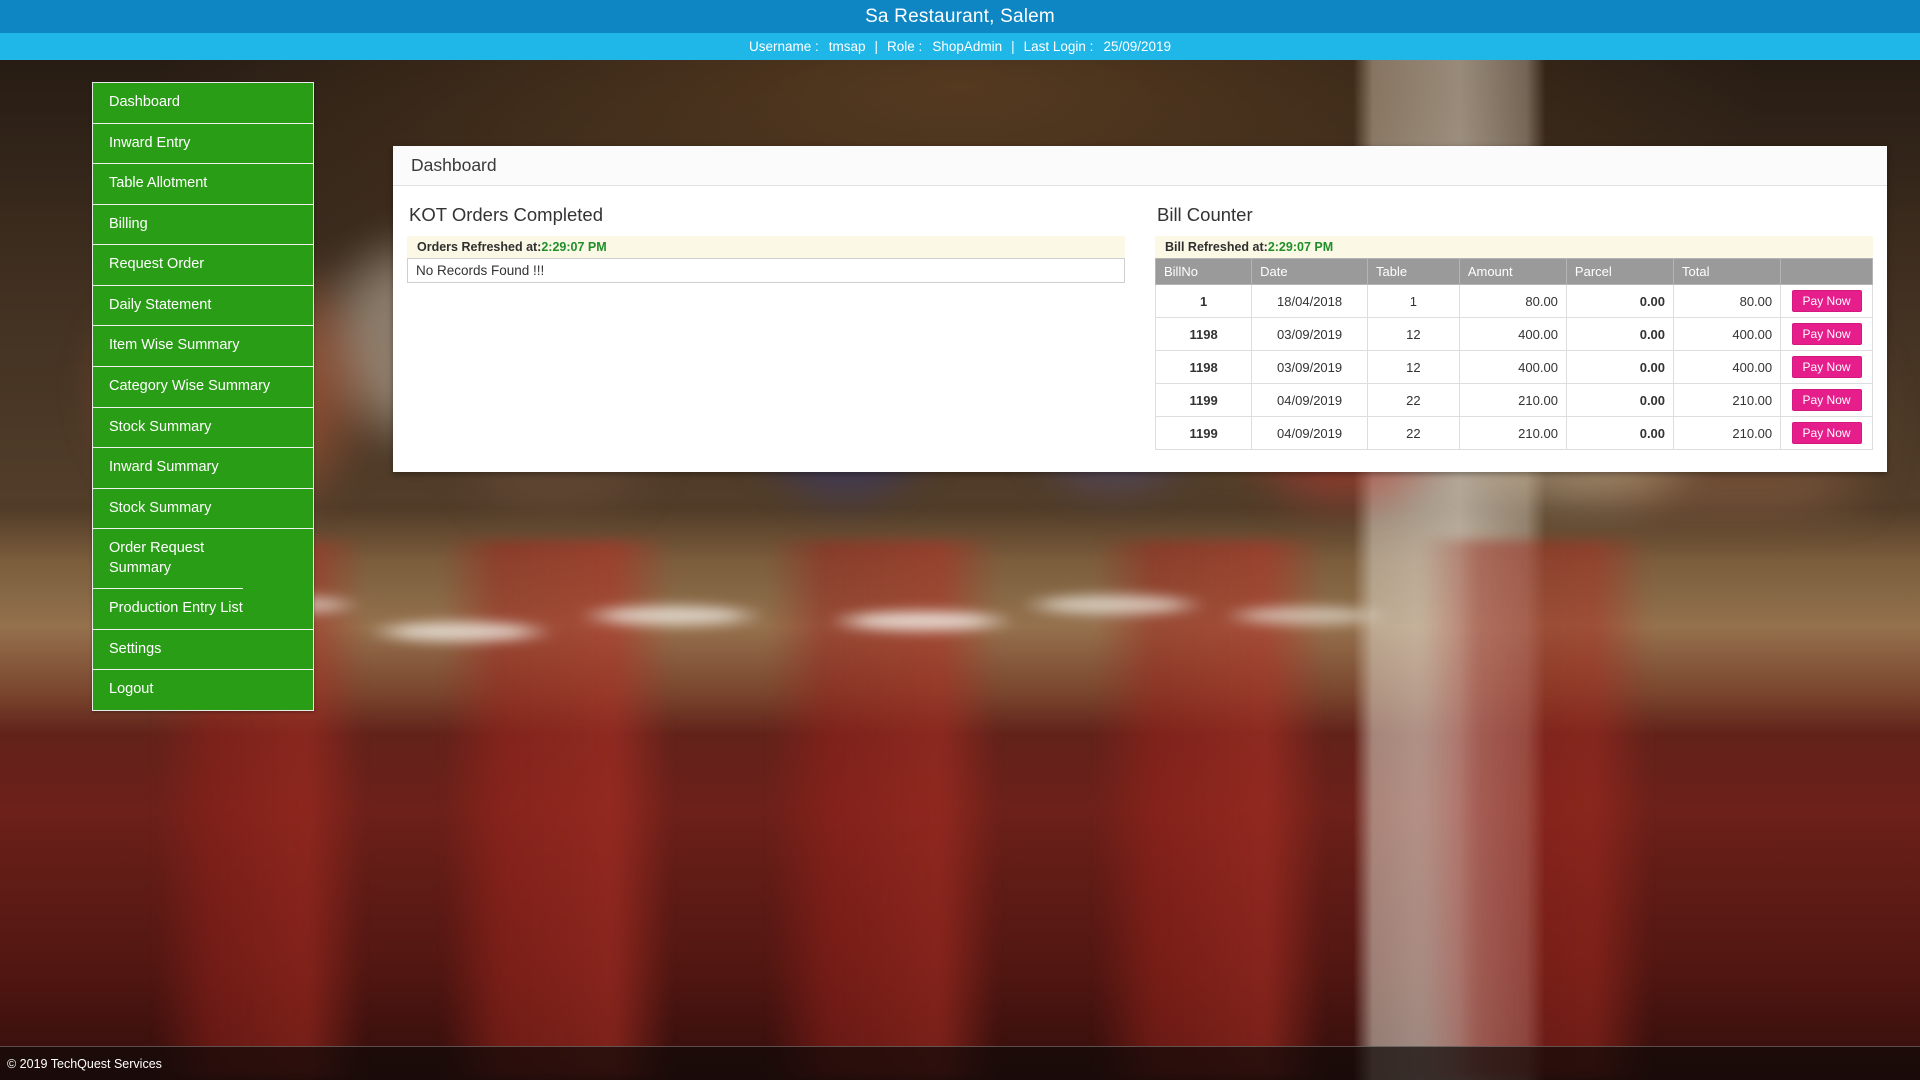 The width and height of the screenshot is (1920, 1080). Describe the element at coordinates (766, 247) in the screenshot. I see `kot-refresh-bar: Orders Refreshed at:2:29:07 PM` at that location.